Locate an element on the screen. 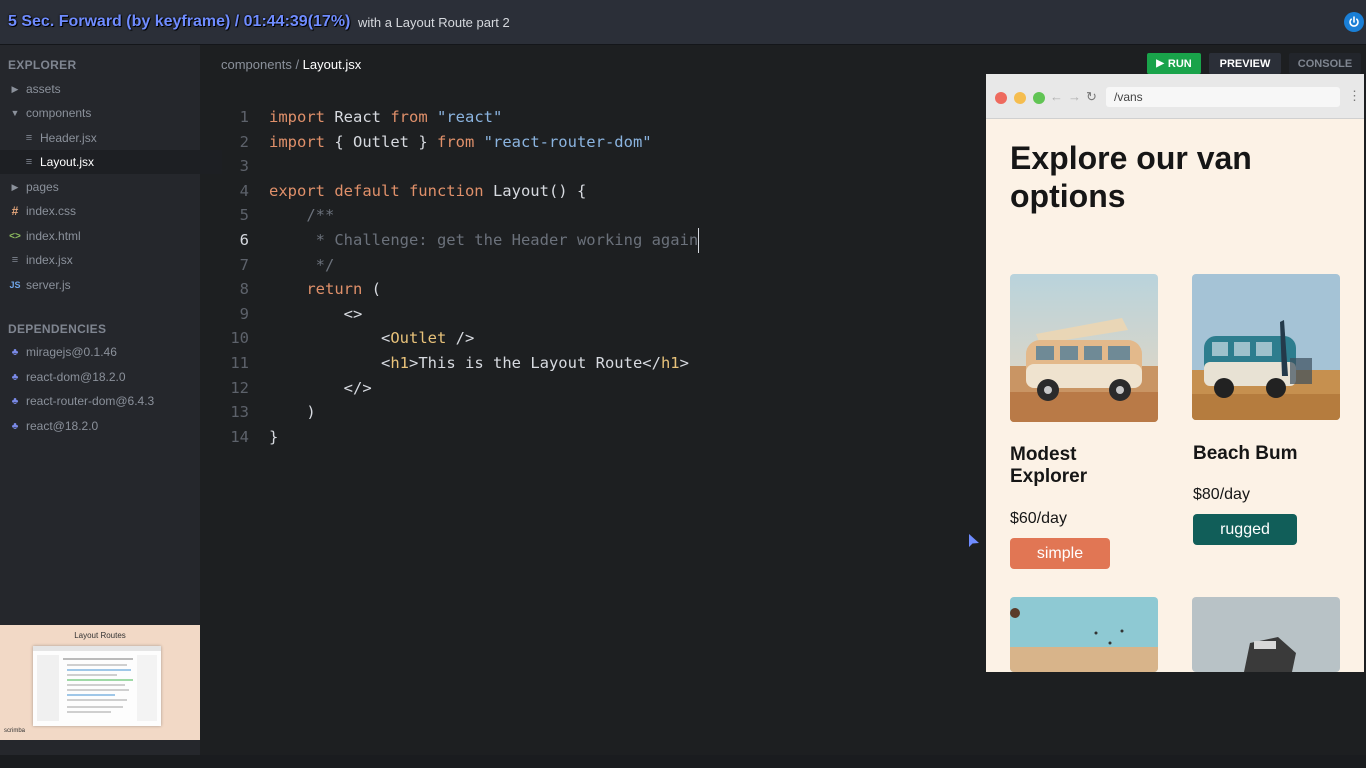 Image resolution: width=1366 pixels, height=768 pixels. code-line: 3 is located at coordinates (459, 166).